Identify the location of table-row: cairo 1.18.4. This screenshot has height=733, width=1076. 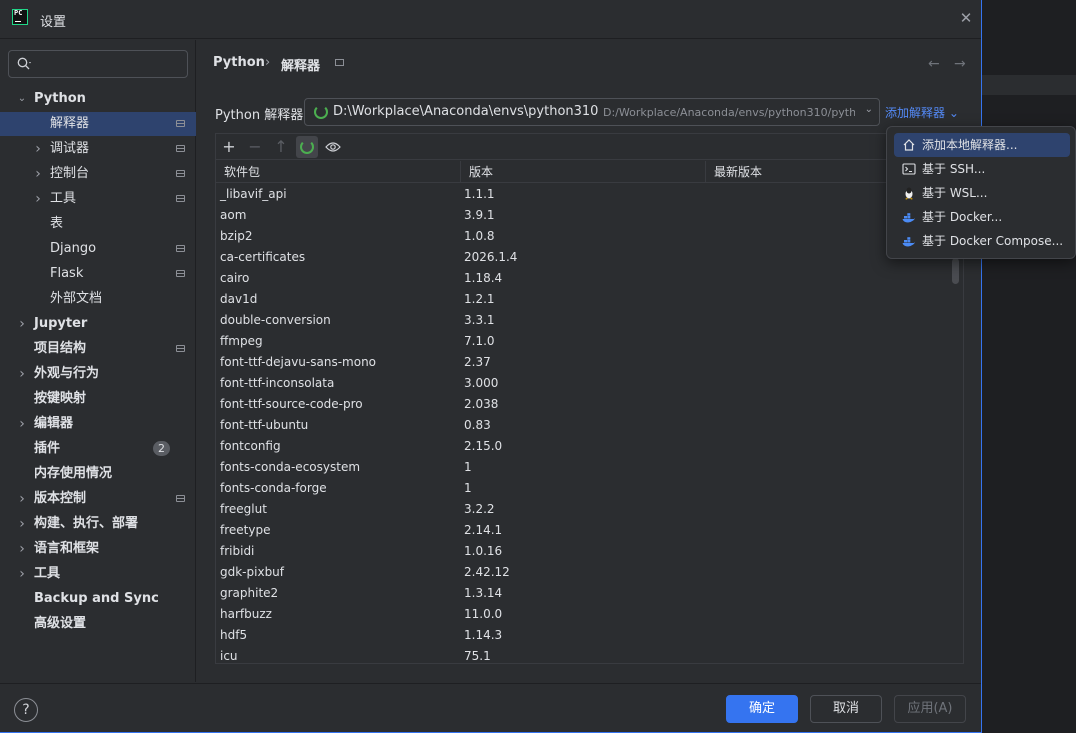
(589, 278).